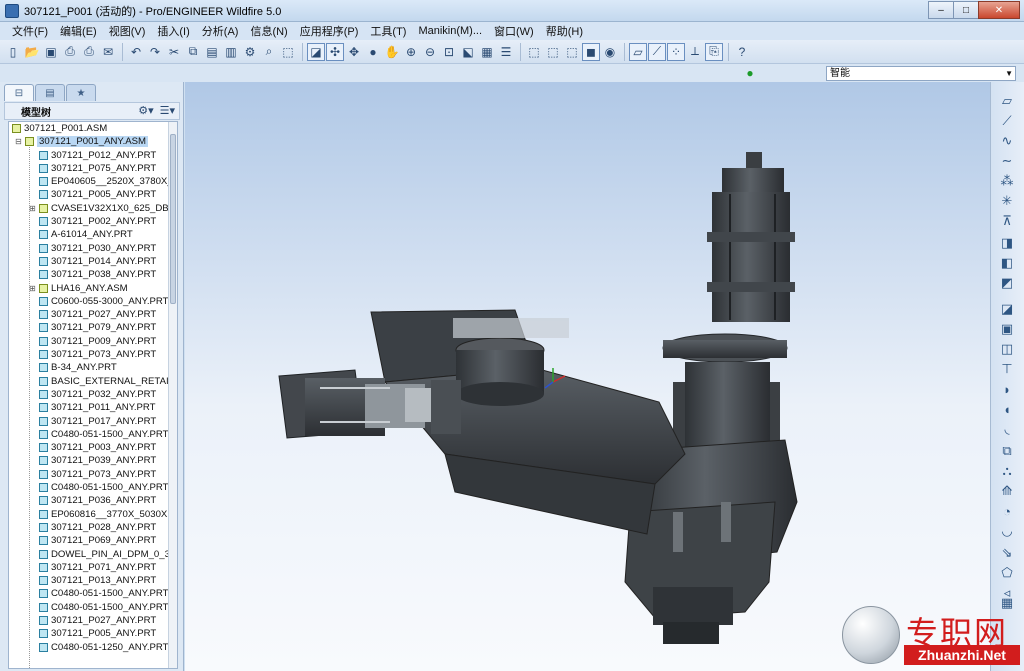 Image resolution: width=1024 pixels, height=671 pixels. What do you see at coordinates (1007, 429) in the screenshot?
I see `extend-icon: ◟` at bounding box center [1007, 429].